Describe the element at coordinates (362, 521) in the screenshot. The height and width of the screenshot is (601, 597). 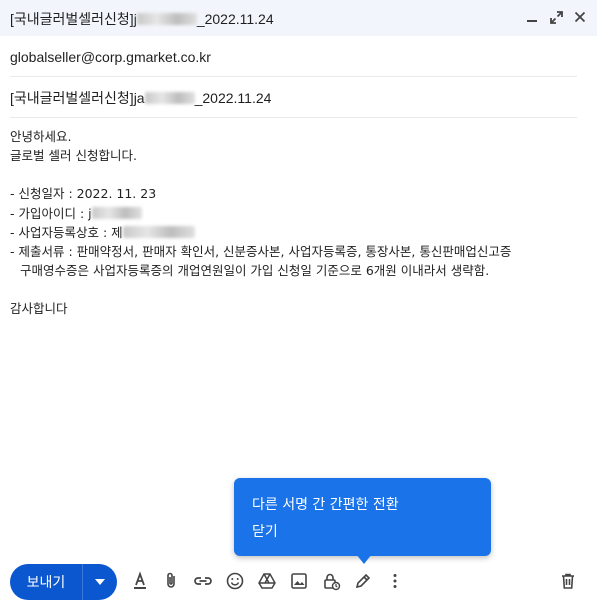
I see `signature-tip-popup: 다른 서명 간 간편한 전환 닫기` at that location.